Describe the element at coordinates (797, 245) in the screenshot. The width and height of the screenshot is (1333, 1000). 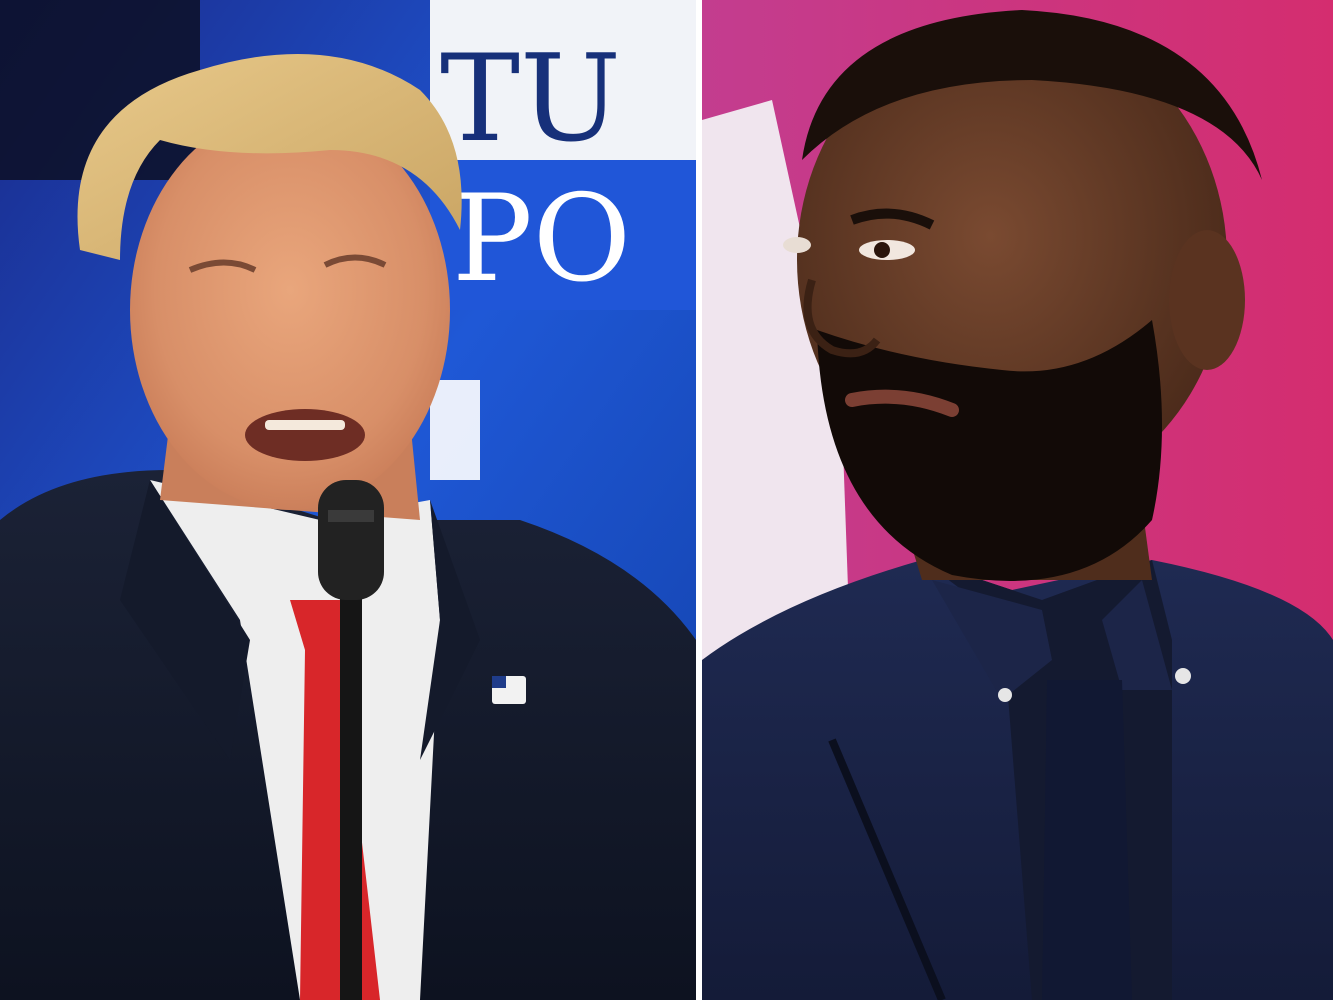
I see `right-eye` at that location.